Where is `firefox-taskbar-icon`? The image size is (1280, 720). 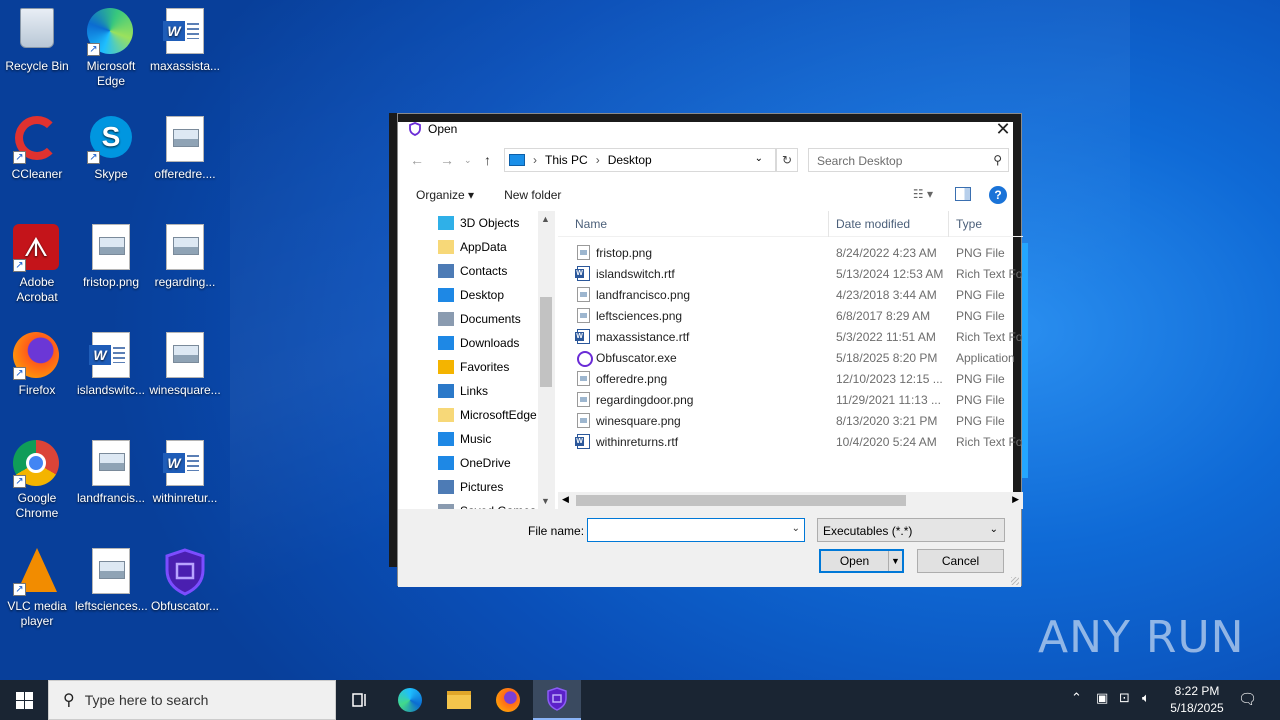
firefox-taskbar-icon is located at coordinates (508, 700).